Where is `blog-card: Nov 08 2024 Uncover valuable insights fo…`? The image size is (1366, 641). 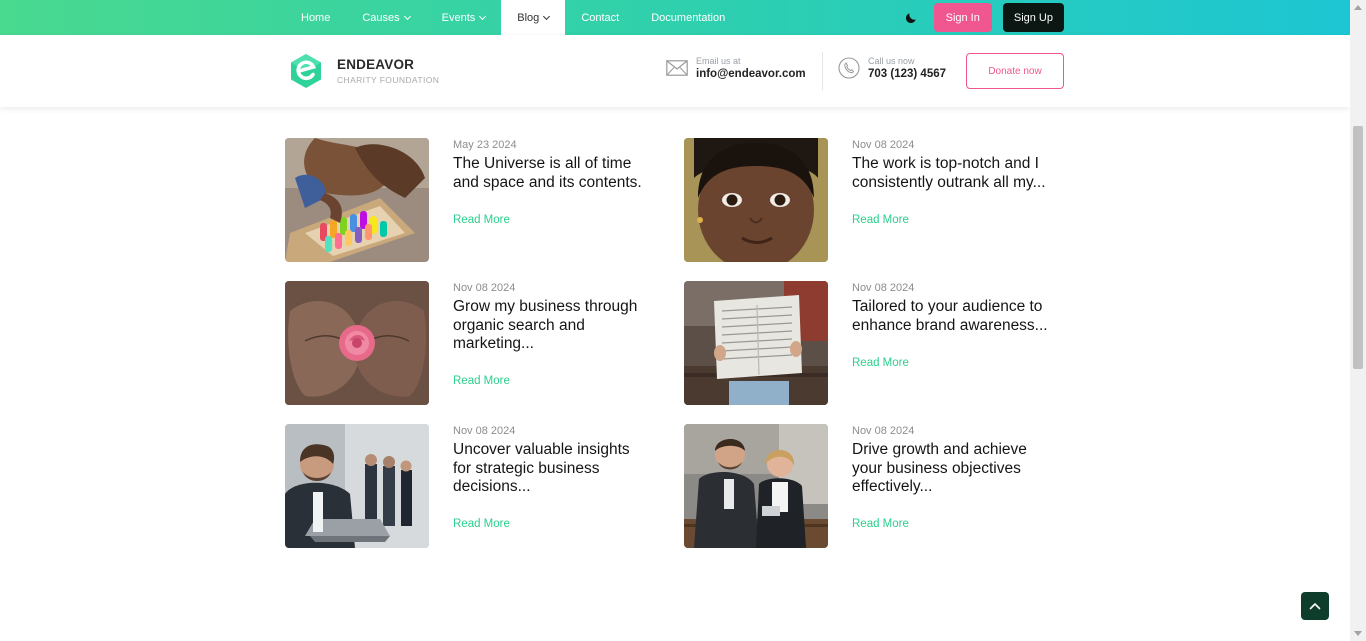
blog-card: Nov 08 2024 Uncover valuable insights fo… is located at coordinates (475, 486).